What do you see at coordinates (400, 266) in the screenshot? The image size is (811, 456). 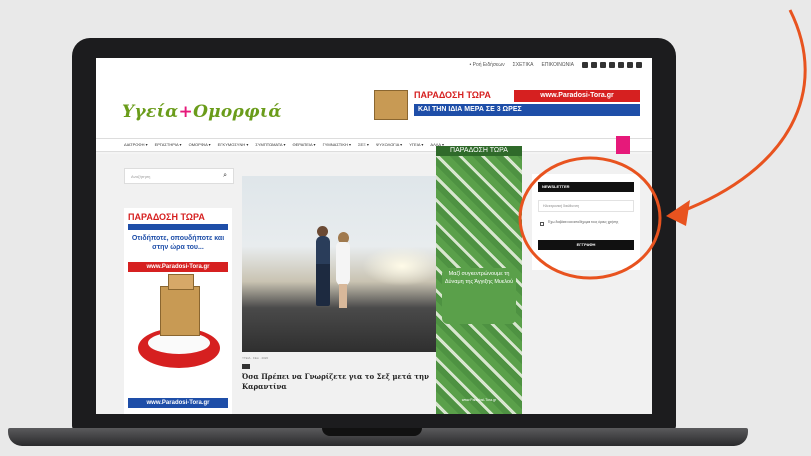 I see `sunlight` at bounding box center [400, 266].